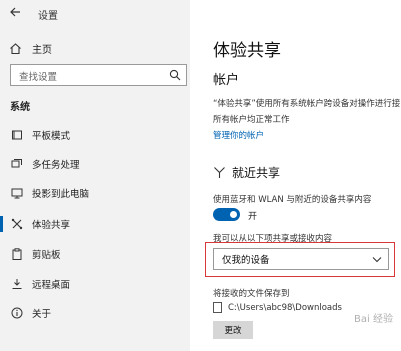  What do you see at coordinates (301, 259) in the screenshot?
I see `share-from-dropdown: 仅我的设备` at bounding box center [301, 259].